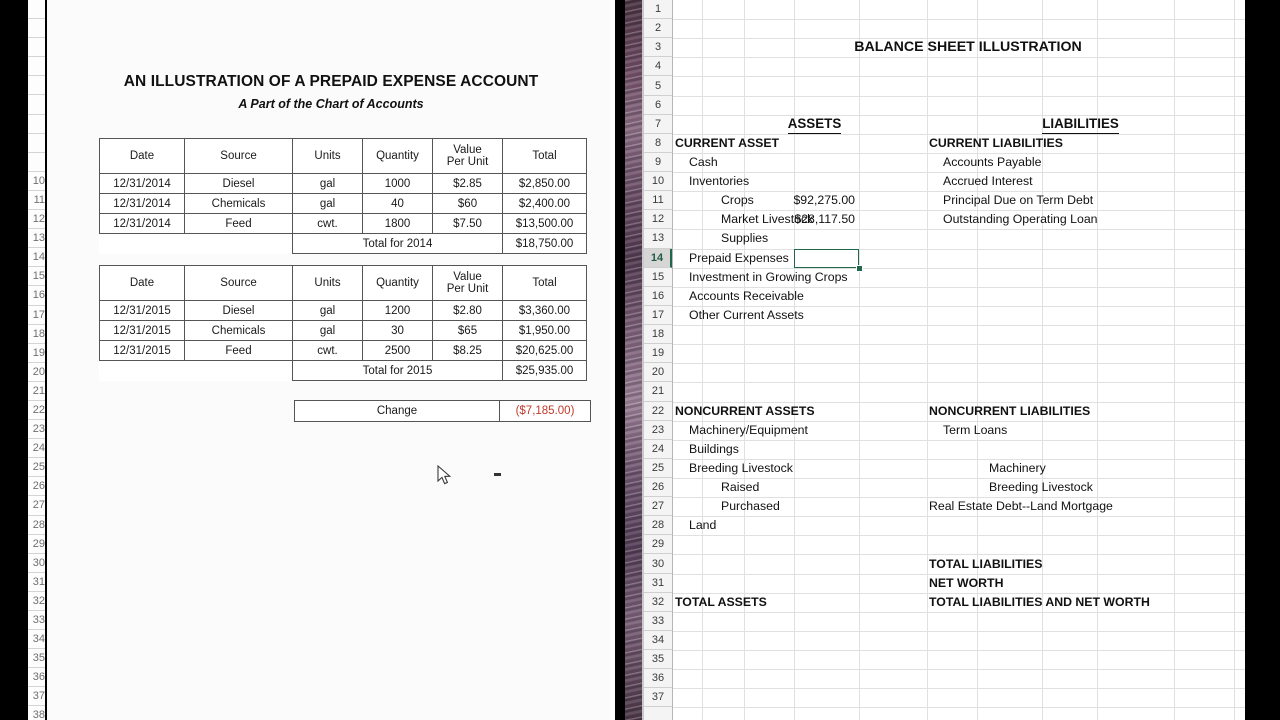 The width and height of the screenshot is (1280, 720). I want to click on row-header-8: 8, so click(658, 143).